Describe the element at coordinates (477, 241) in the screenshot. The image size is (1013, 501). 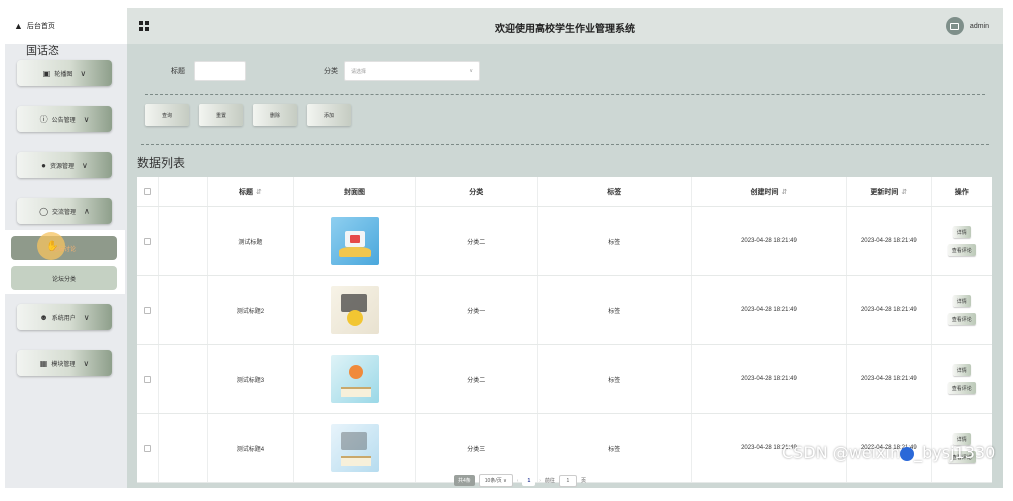
I see `row-category: 分类二` at that location.